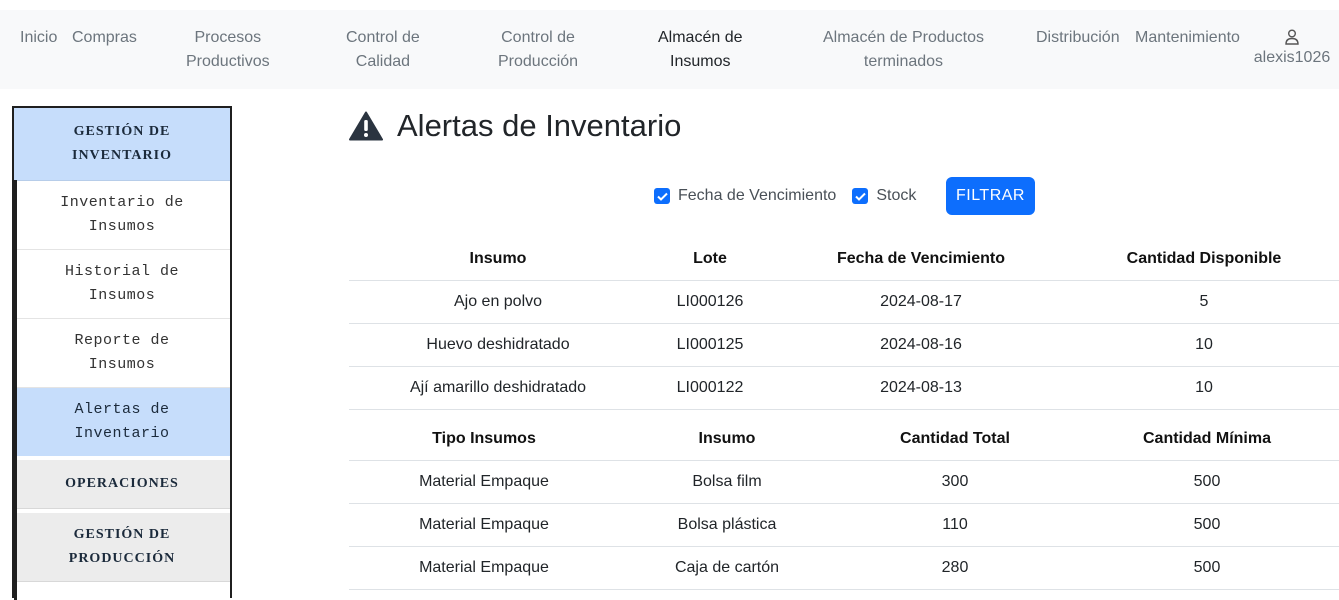  I want to click on table-cell: Bolsa plástica, so click(727, 525).